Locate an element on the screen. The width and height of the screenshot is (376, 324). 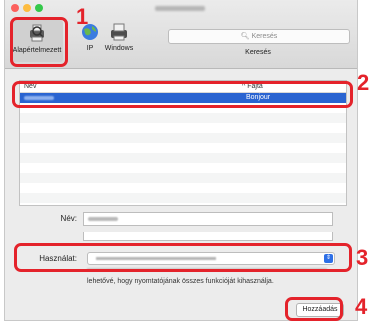
callout-number-4: 4 is located at coordinates (361, 306).